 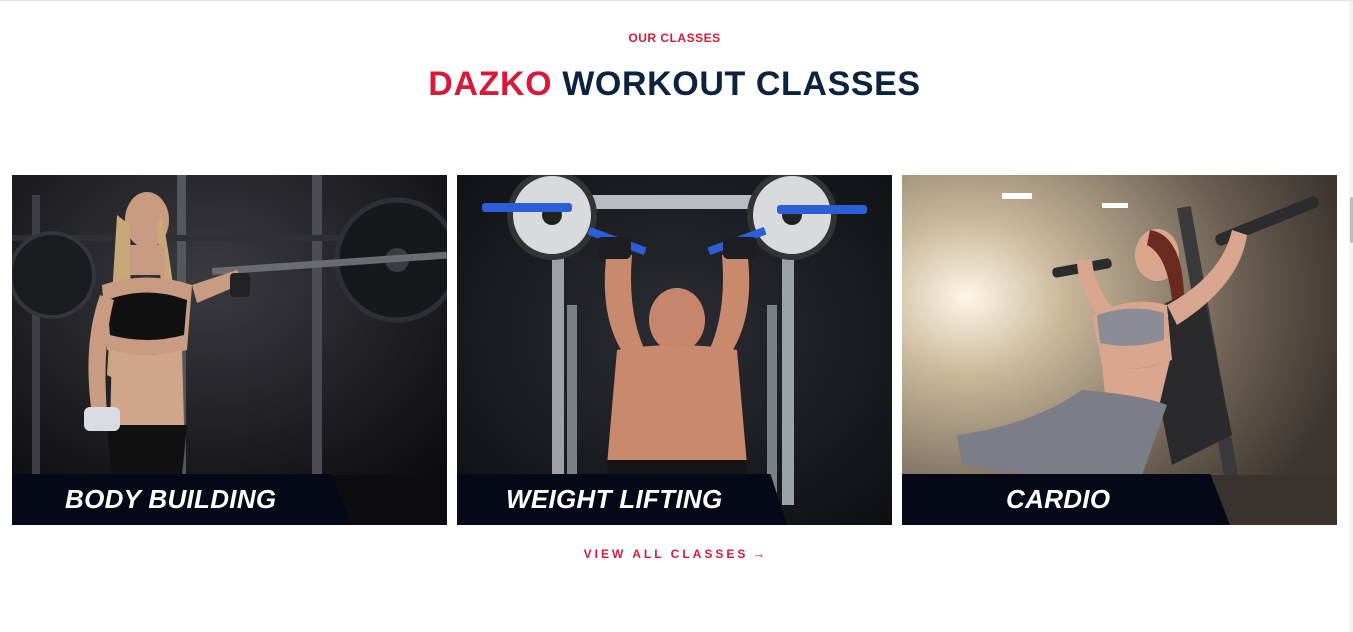 What do you see at coordinates (759, 553) in the screenshot?
I see `arrow-right-icon: →` at bounding box center [759, 553].